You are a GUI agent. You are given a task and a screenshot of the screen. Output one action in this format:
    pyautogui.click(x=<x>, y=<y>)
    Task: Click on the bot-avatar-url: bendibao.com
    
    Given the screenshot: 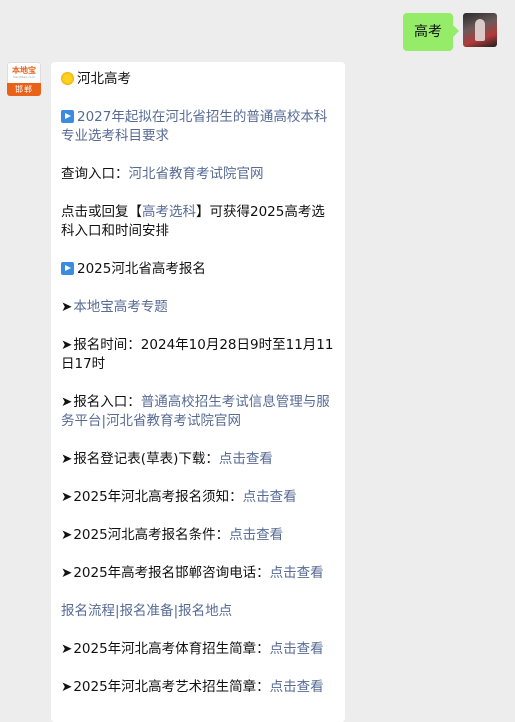 What is the action you would take?
    pyautogui.click(x=24, y=77)
    